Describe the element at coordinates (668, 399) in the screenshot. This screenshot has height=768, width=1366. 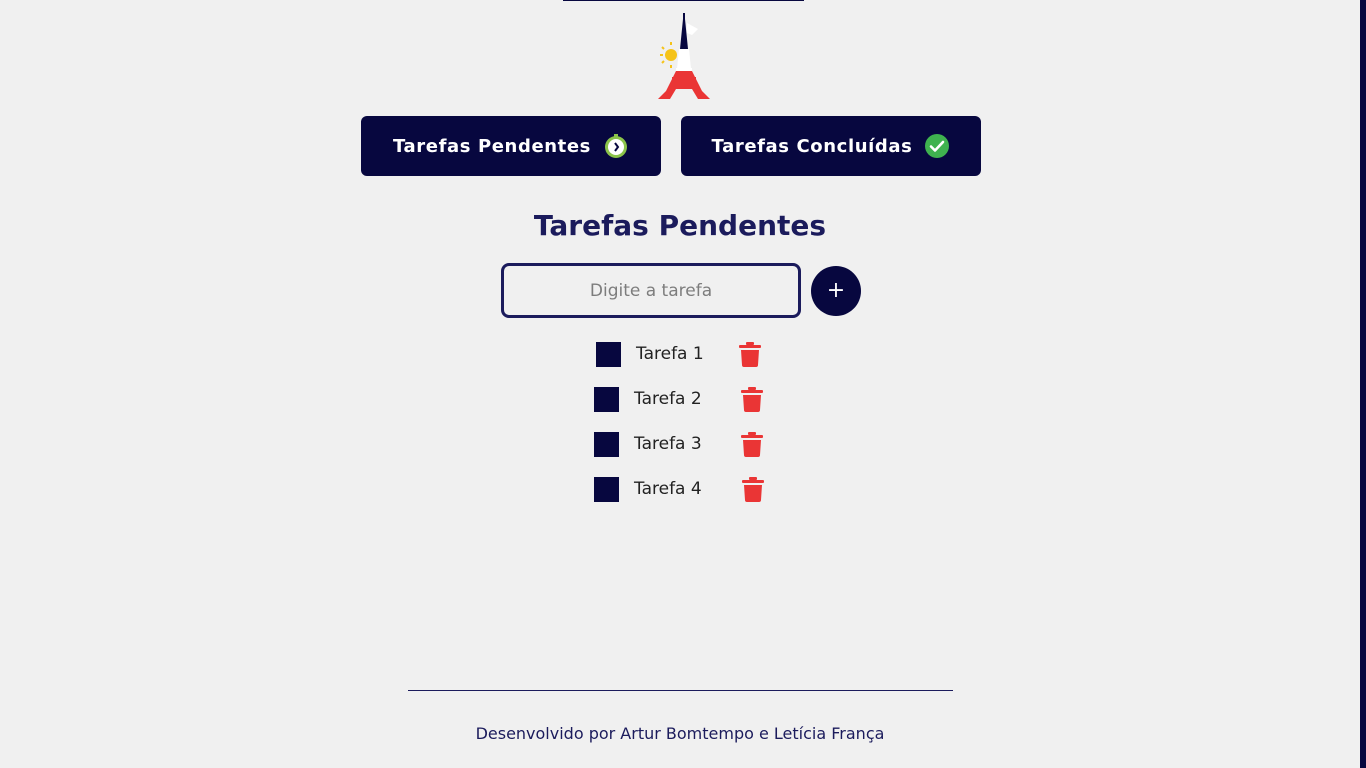
I see `task-label: Tarefa 2` at that location.